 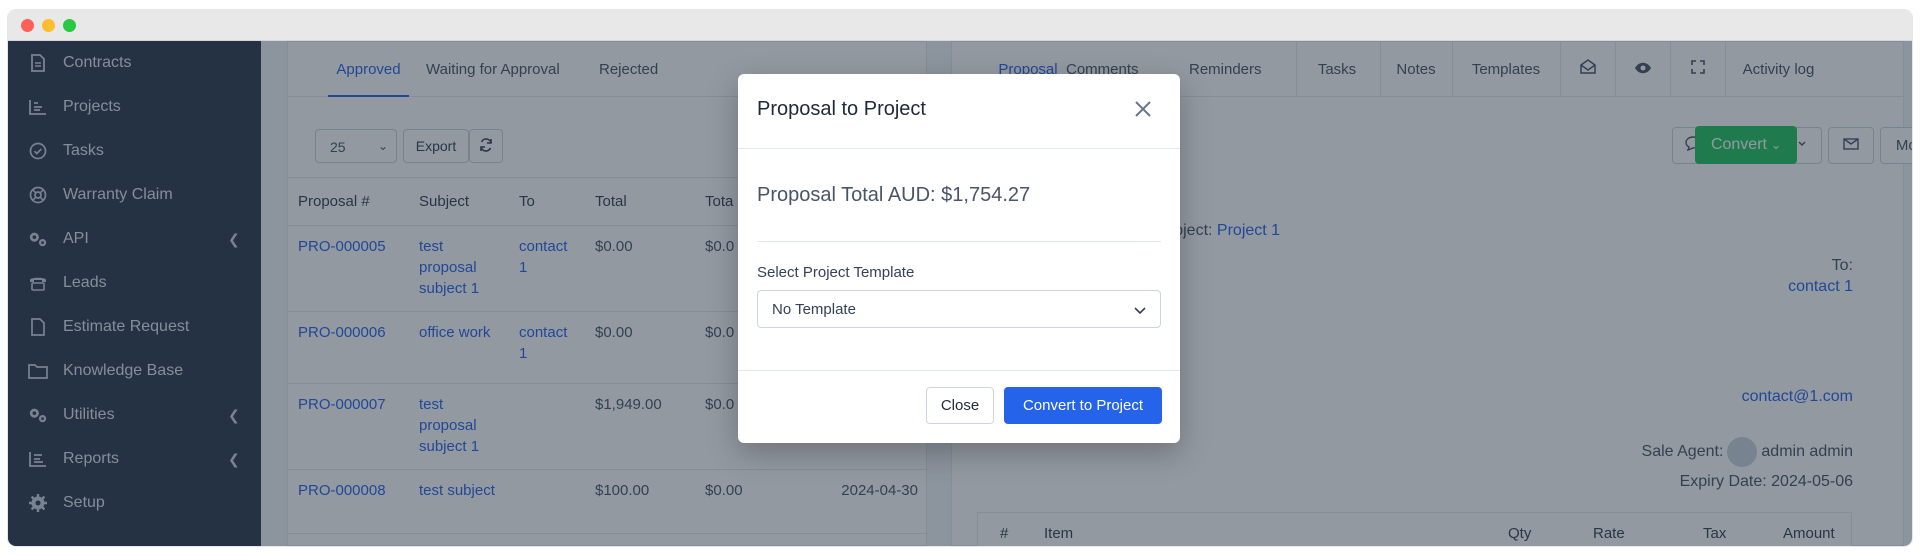 I want to click on chevron-down-icon, so click(x=1140, y=310).